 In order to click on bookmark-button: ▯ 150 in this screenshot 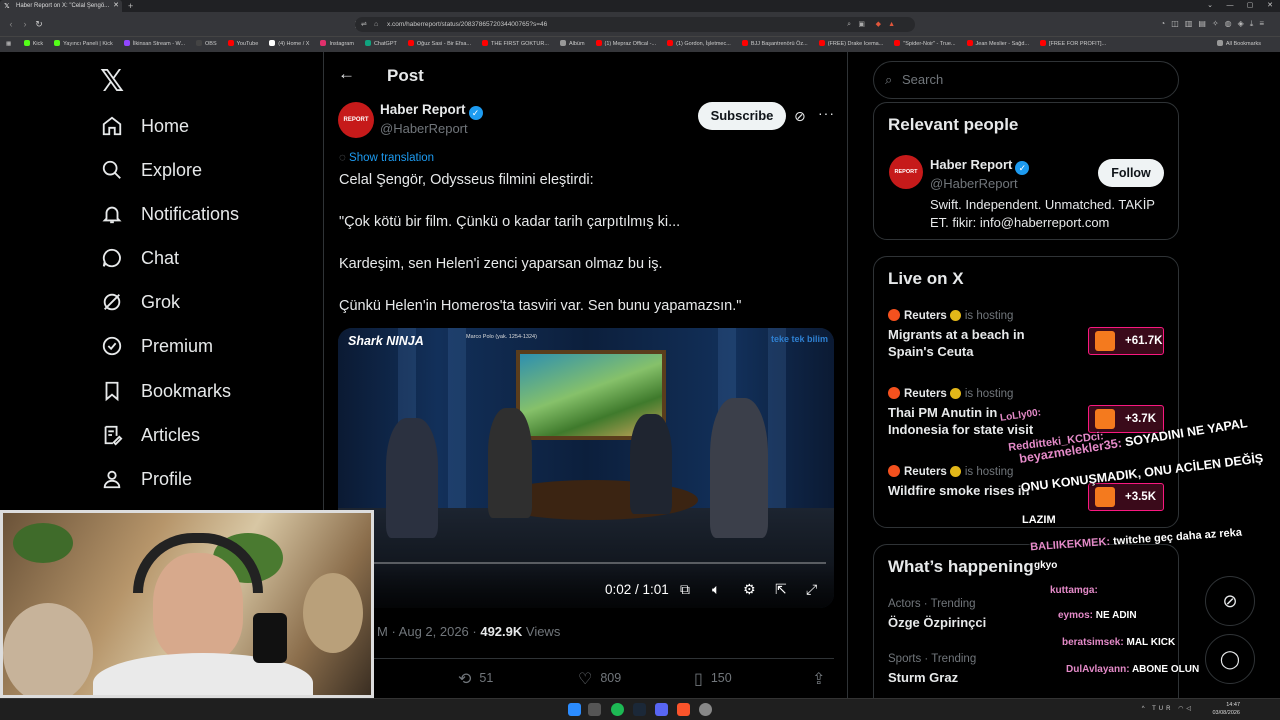, I will do `click(713, 679)`.